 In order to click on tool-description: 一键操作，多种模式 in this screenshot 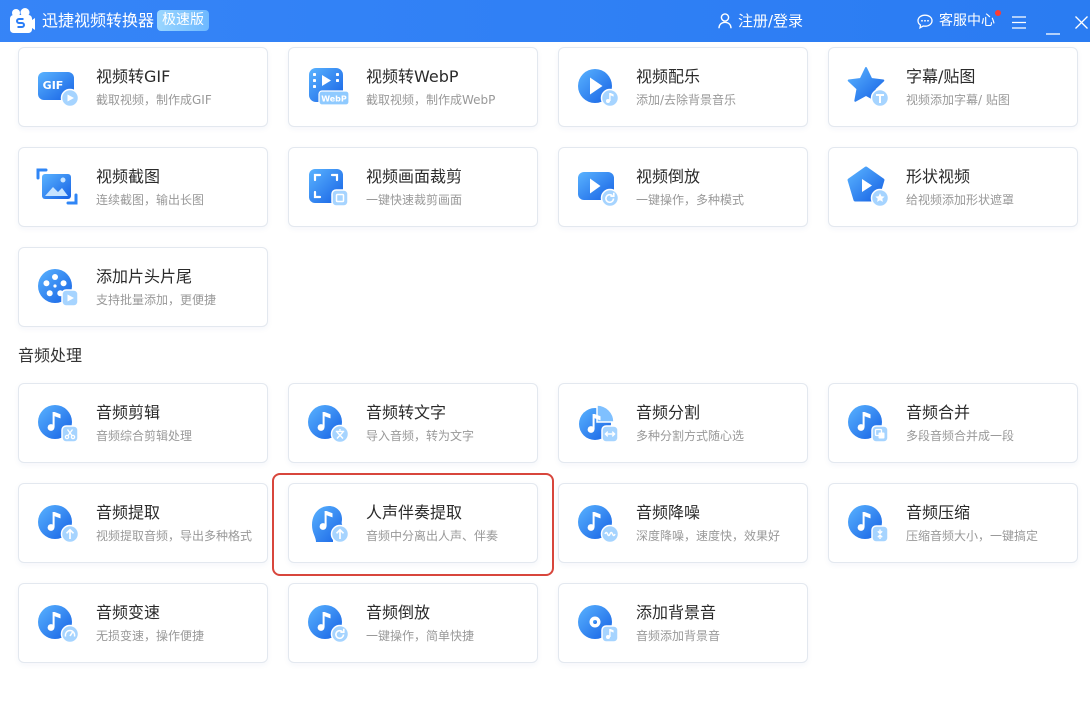, I will do `click(690, 200)`.